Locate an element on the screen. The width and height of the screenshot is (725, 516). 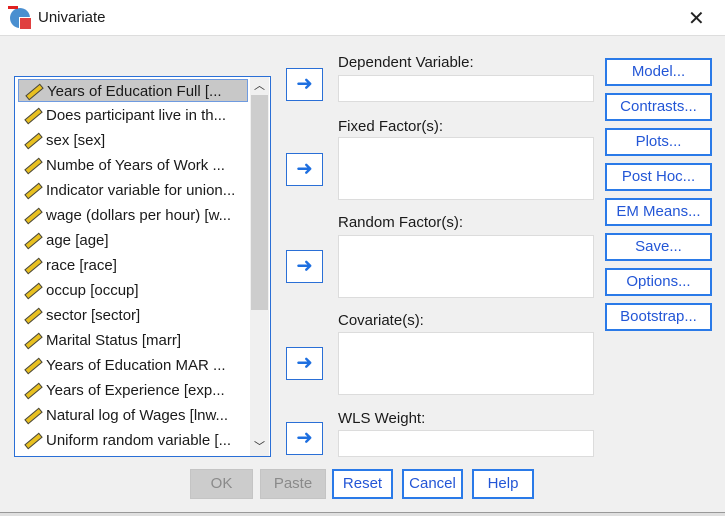
window-title: Univariate is located at coordinates (72, 17).